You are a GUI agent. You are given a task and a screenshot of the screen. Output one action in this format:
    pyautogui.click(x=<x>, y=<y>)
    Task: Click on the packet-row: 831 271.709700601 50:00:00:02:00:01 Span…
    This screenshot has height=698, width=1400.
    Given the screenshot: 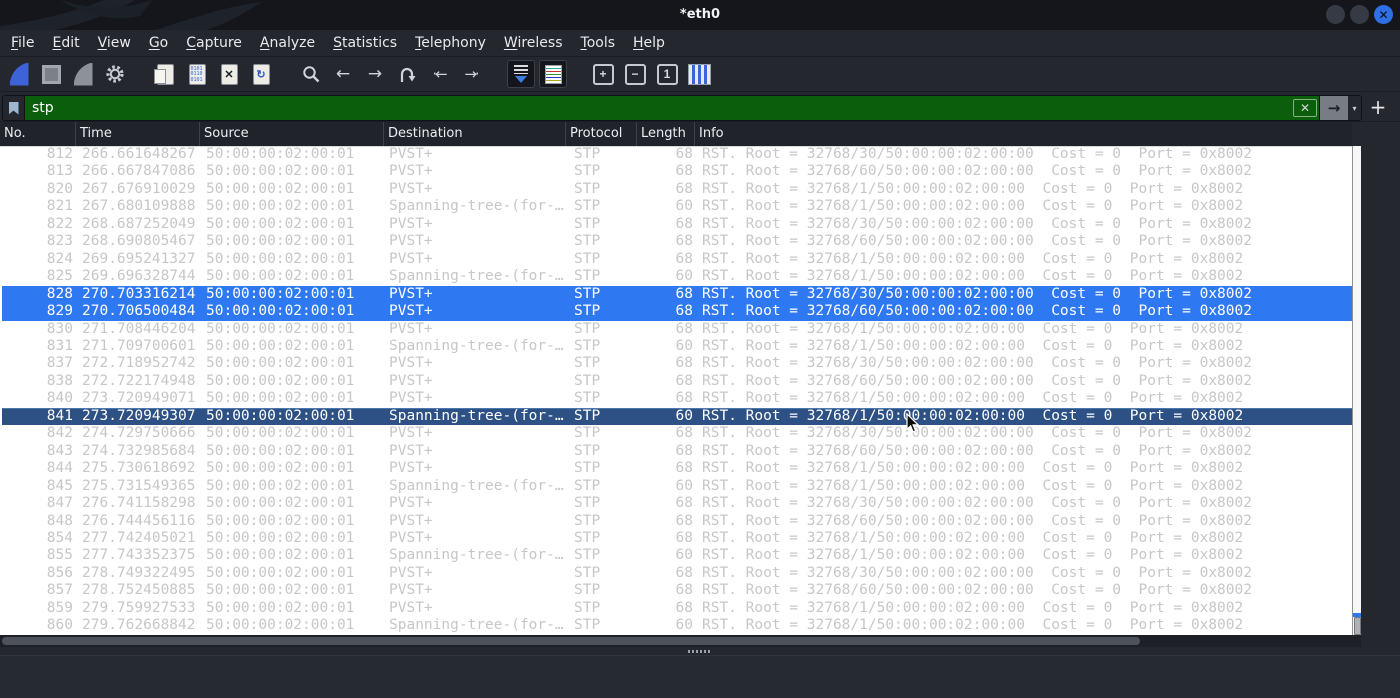 What is the action you would take?
    pyautogui.click(x=677, y=346)
    